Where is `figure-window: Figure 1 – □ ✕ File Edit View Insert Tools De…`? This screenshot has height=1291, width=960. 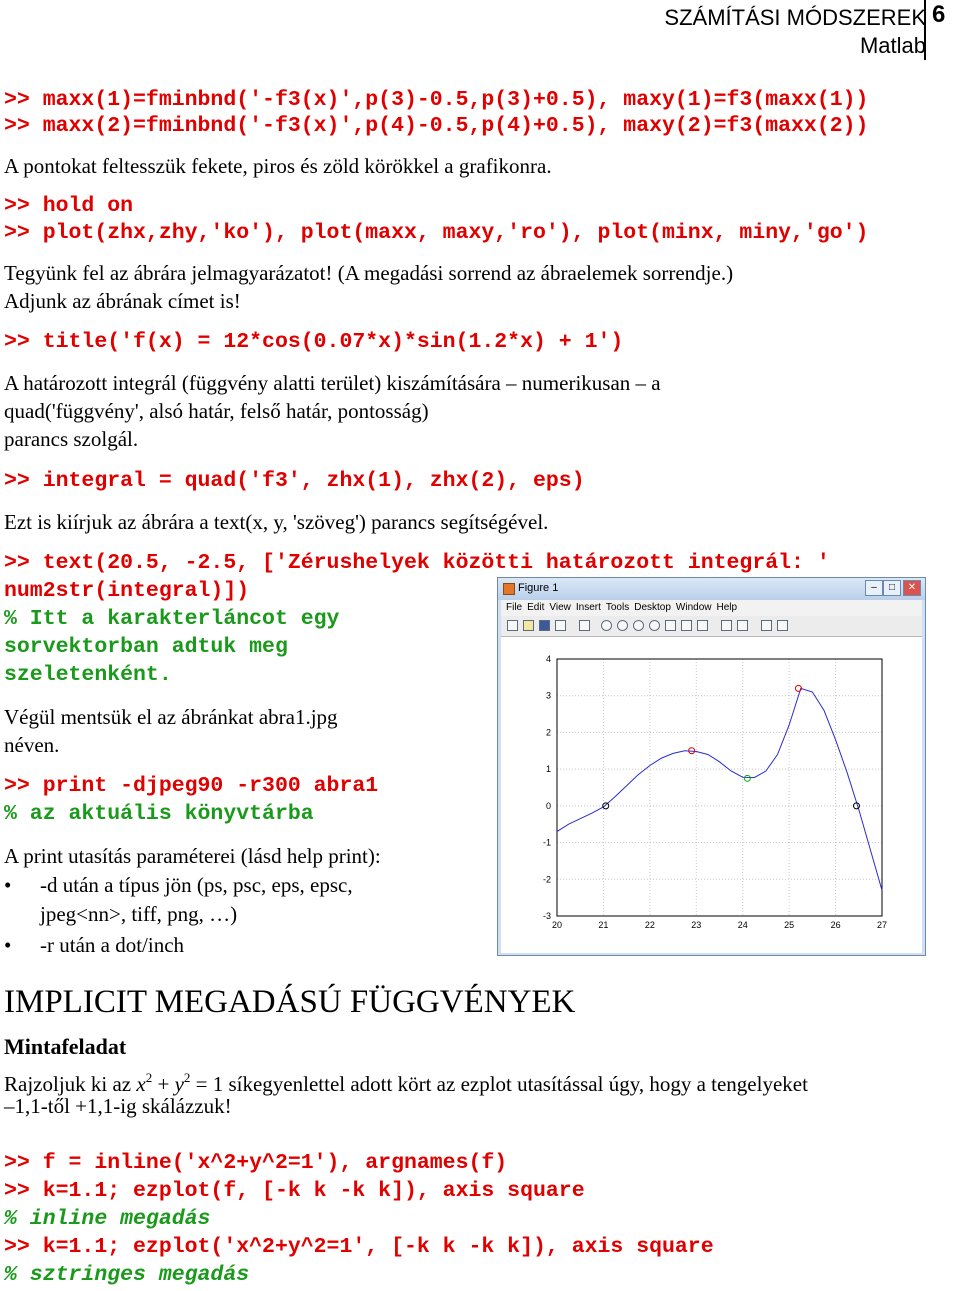 figure-window: Figure 1 – □ ✕ File Edit View Insert Tools De… is located at coordinates (711, 766).